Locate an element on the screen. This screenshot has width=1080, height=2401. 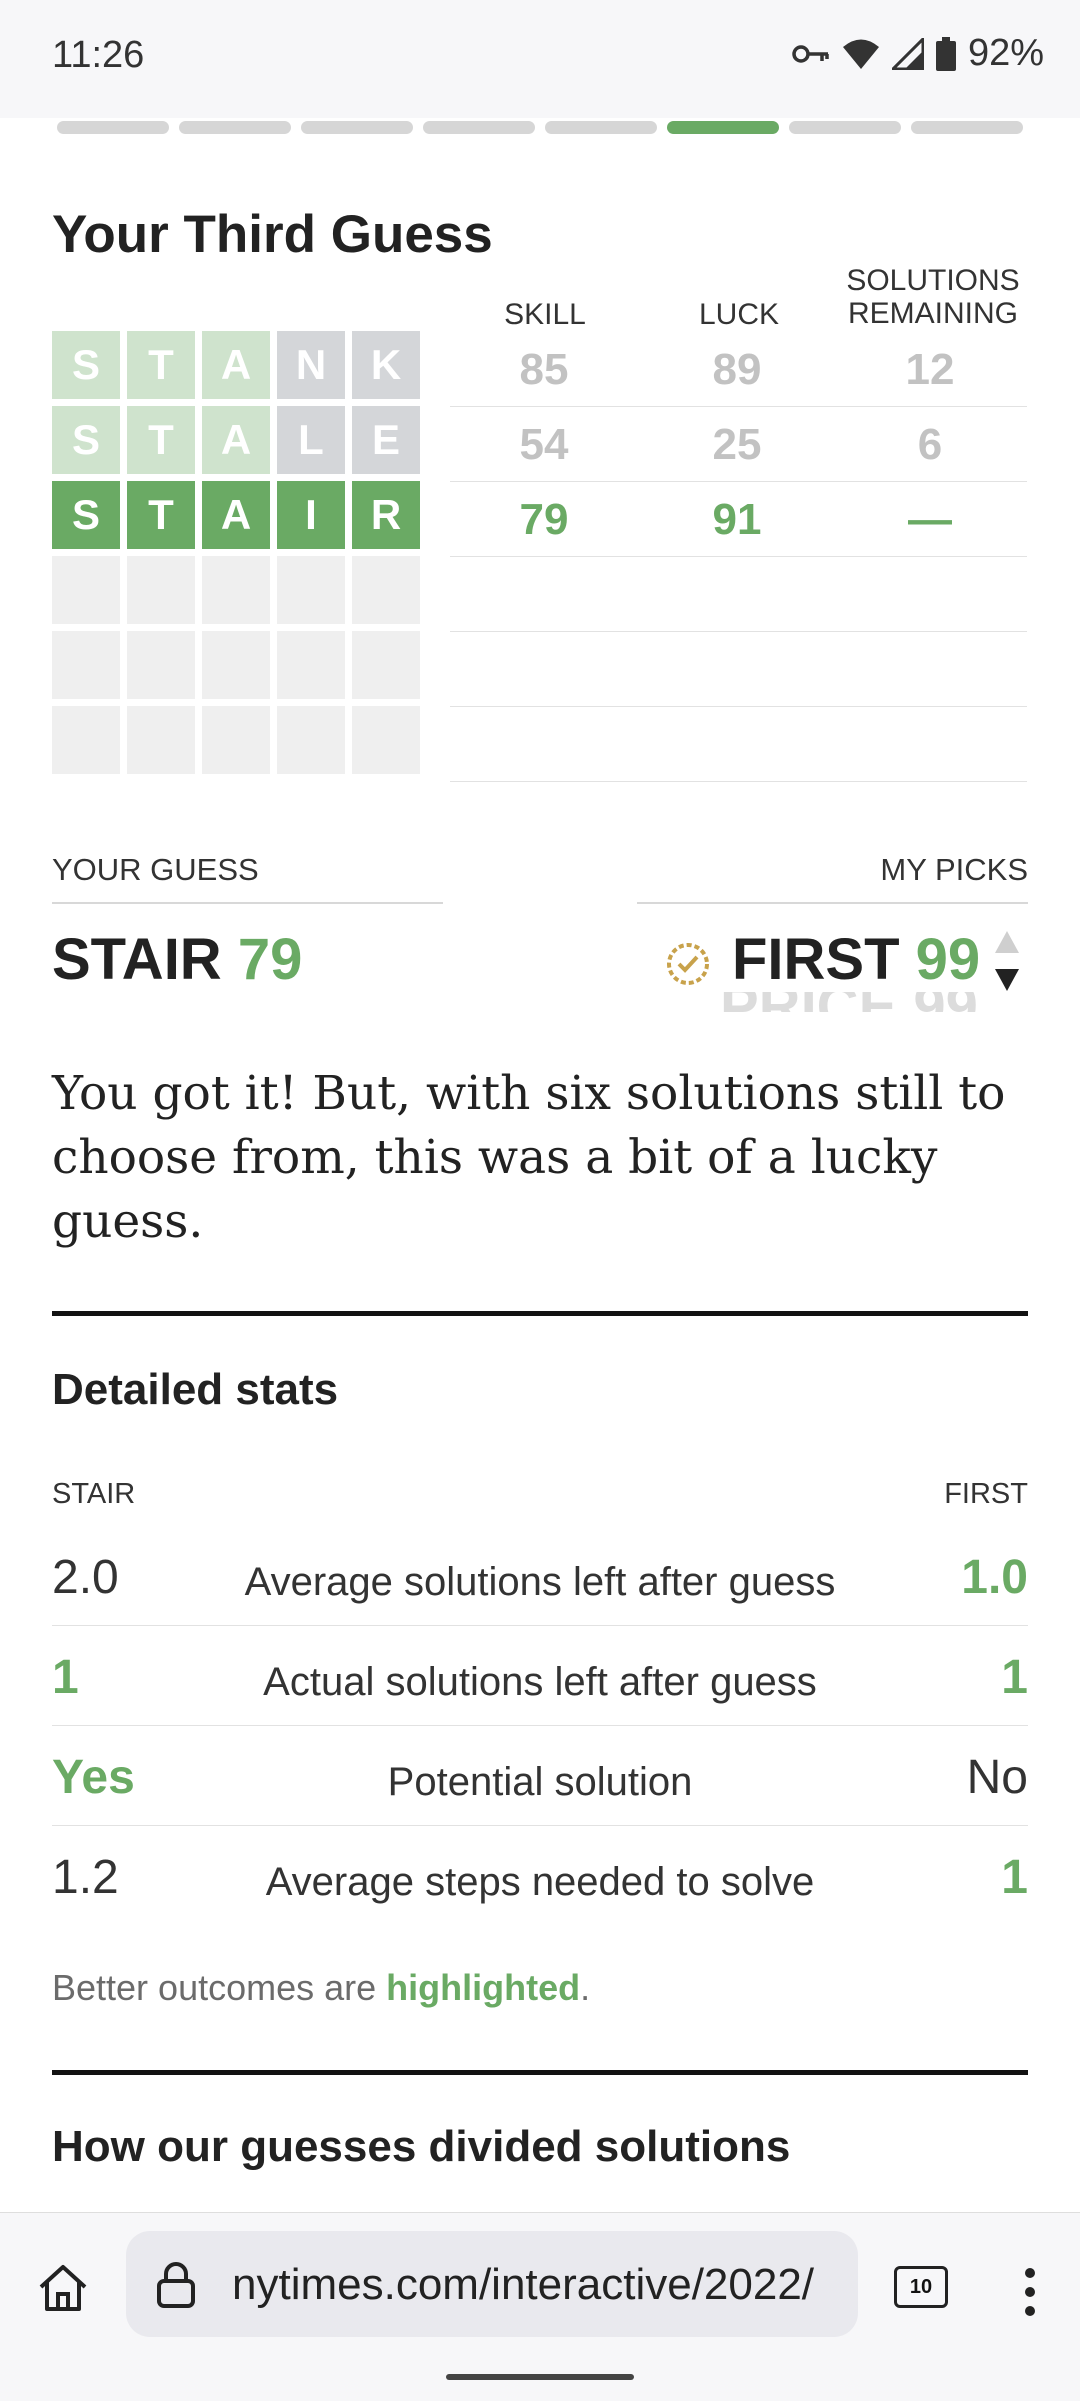
stats-note: Better outcomes are highlighted. is located at coordinates (321, 1988).